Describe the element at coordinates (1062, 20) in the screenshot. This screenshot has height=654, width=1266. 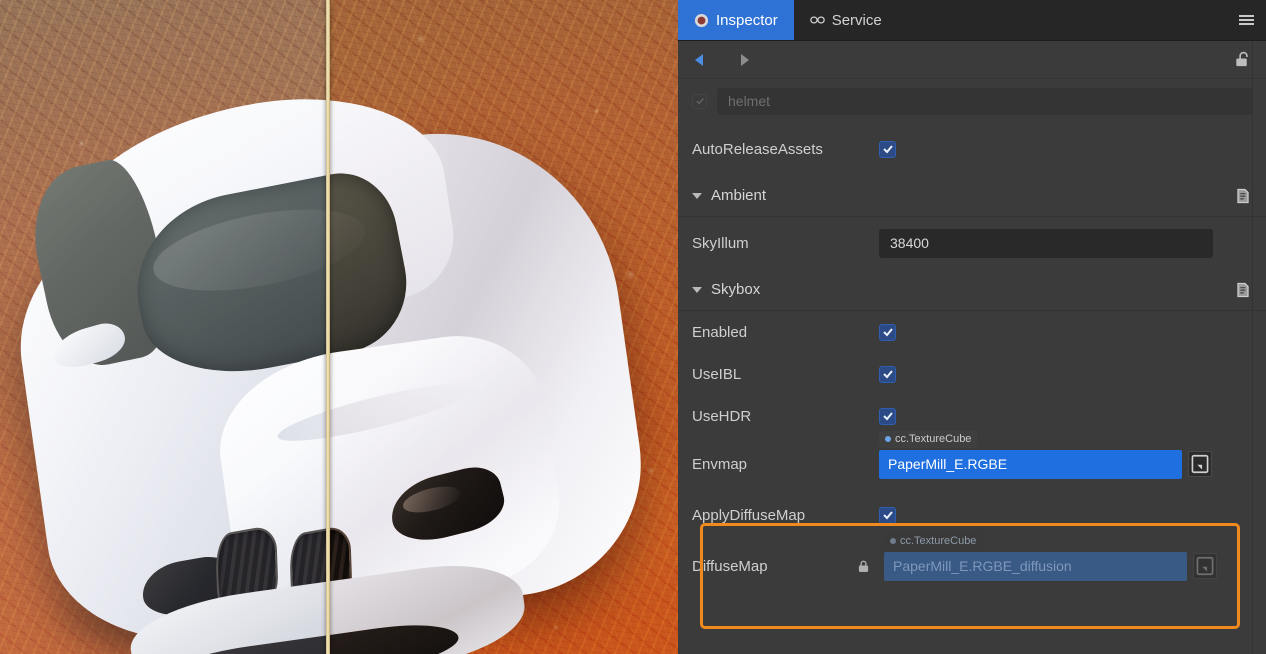
I see `tab-bar-spacer` at that location.